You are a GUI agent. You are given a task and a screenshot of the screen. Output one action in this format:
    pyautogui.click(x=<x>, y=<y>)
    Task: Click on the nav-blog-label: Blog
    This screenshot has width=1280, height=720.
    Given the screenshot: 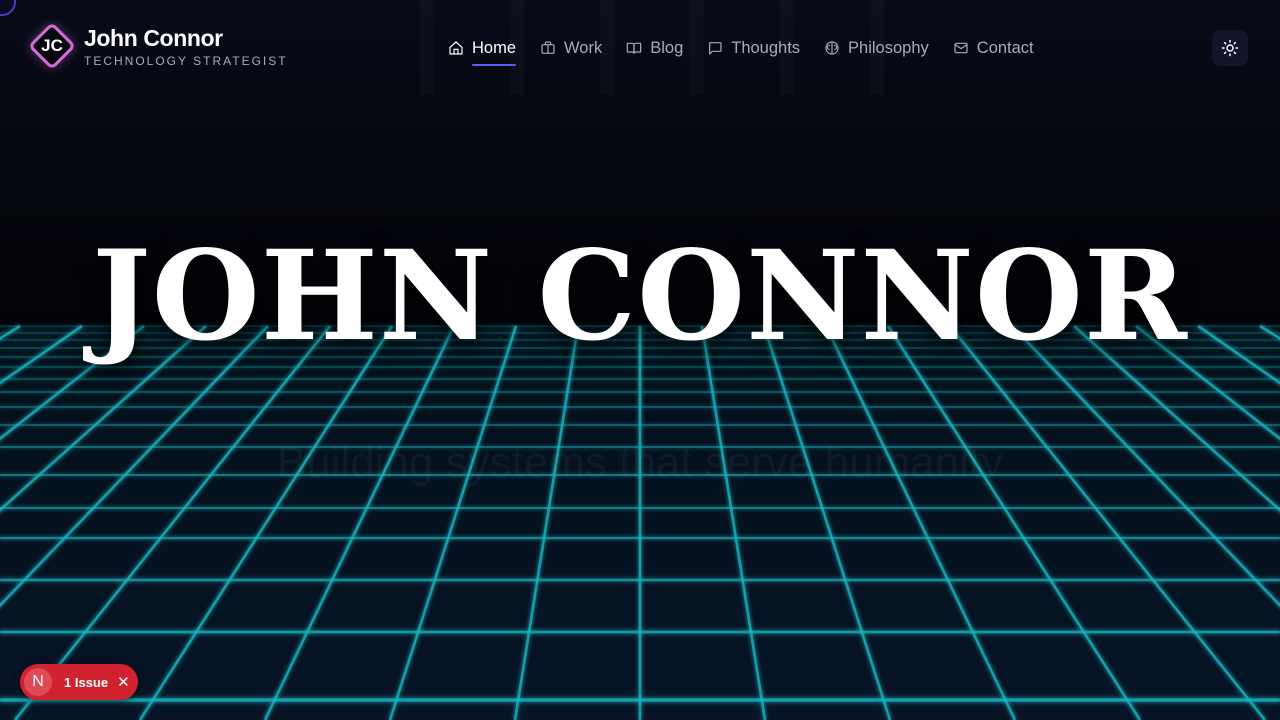 What is the action you would take?
    pyautogui.click(x=667, y=47)
    